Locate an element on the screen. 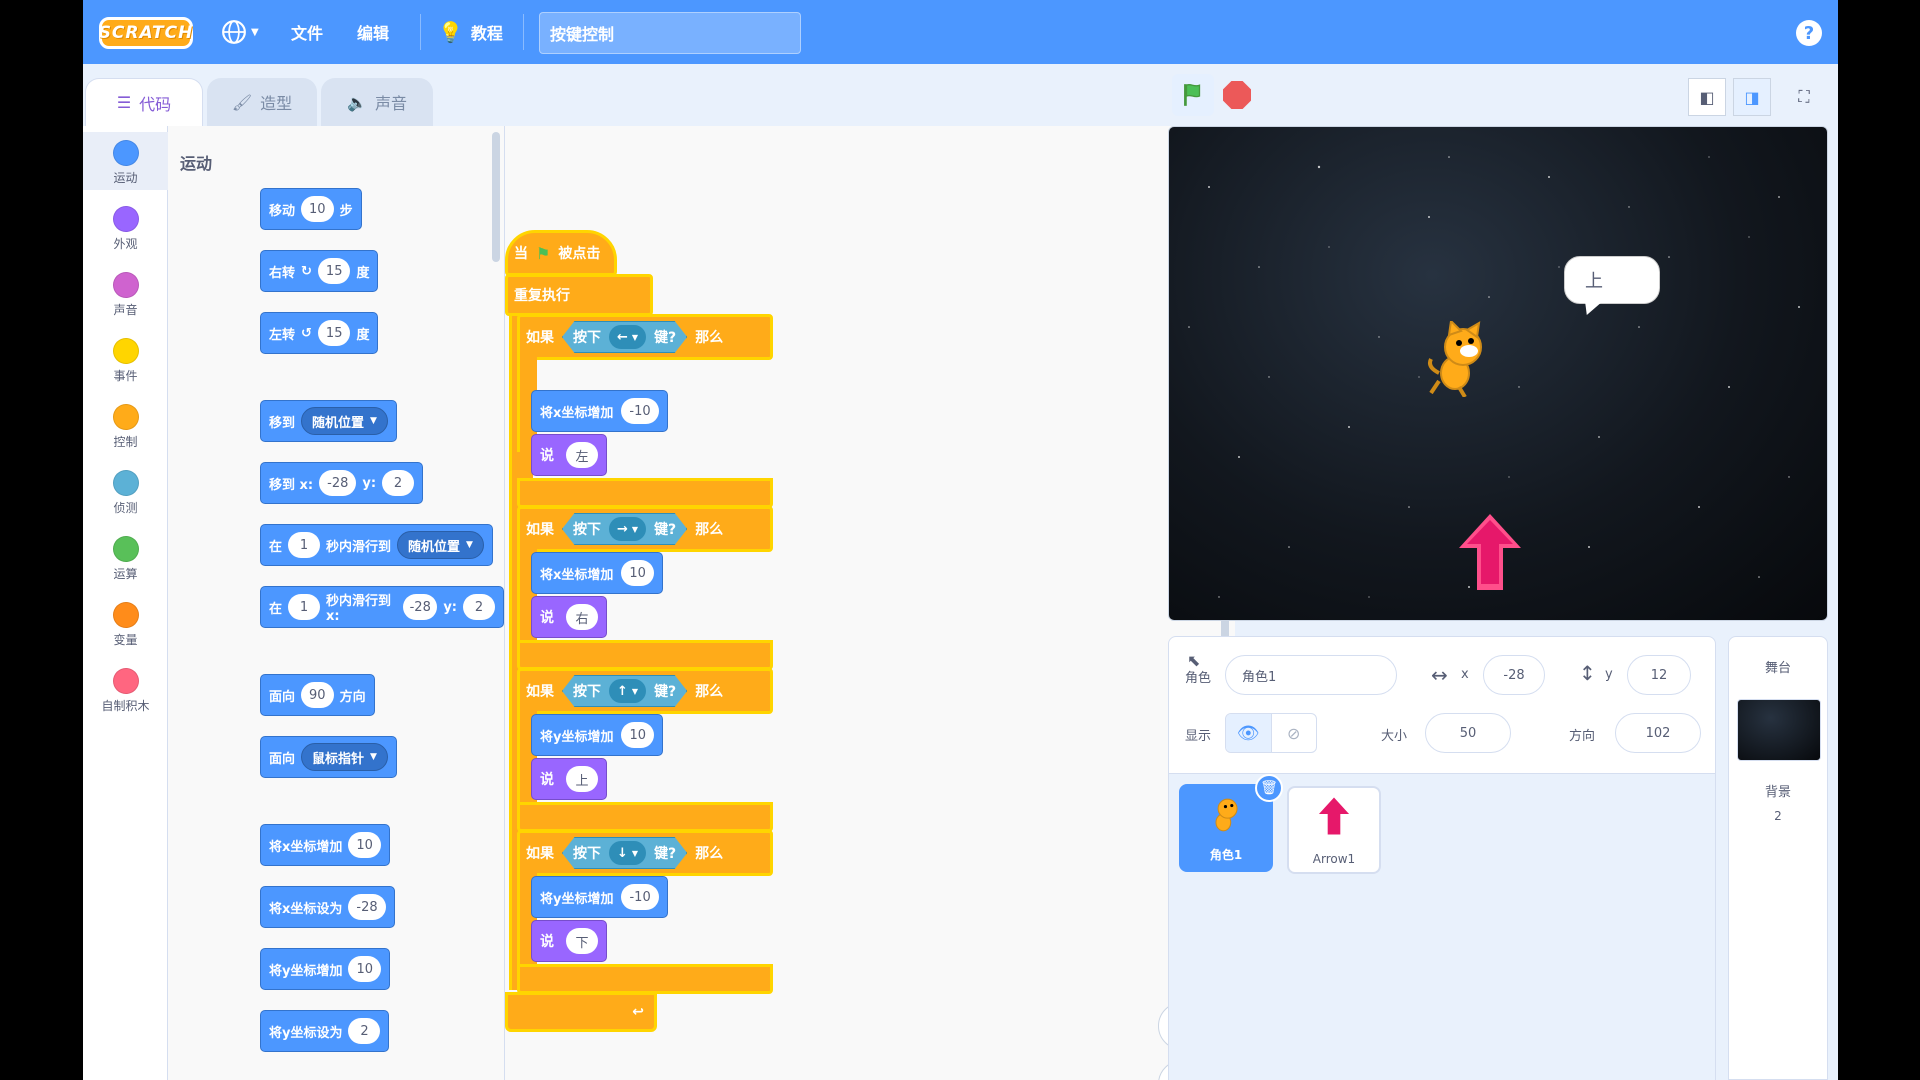  block-input: 上 is located at coordinates (582, 779).